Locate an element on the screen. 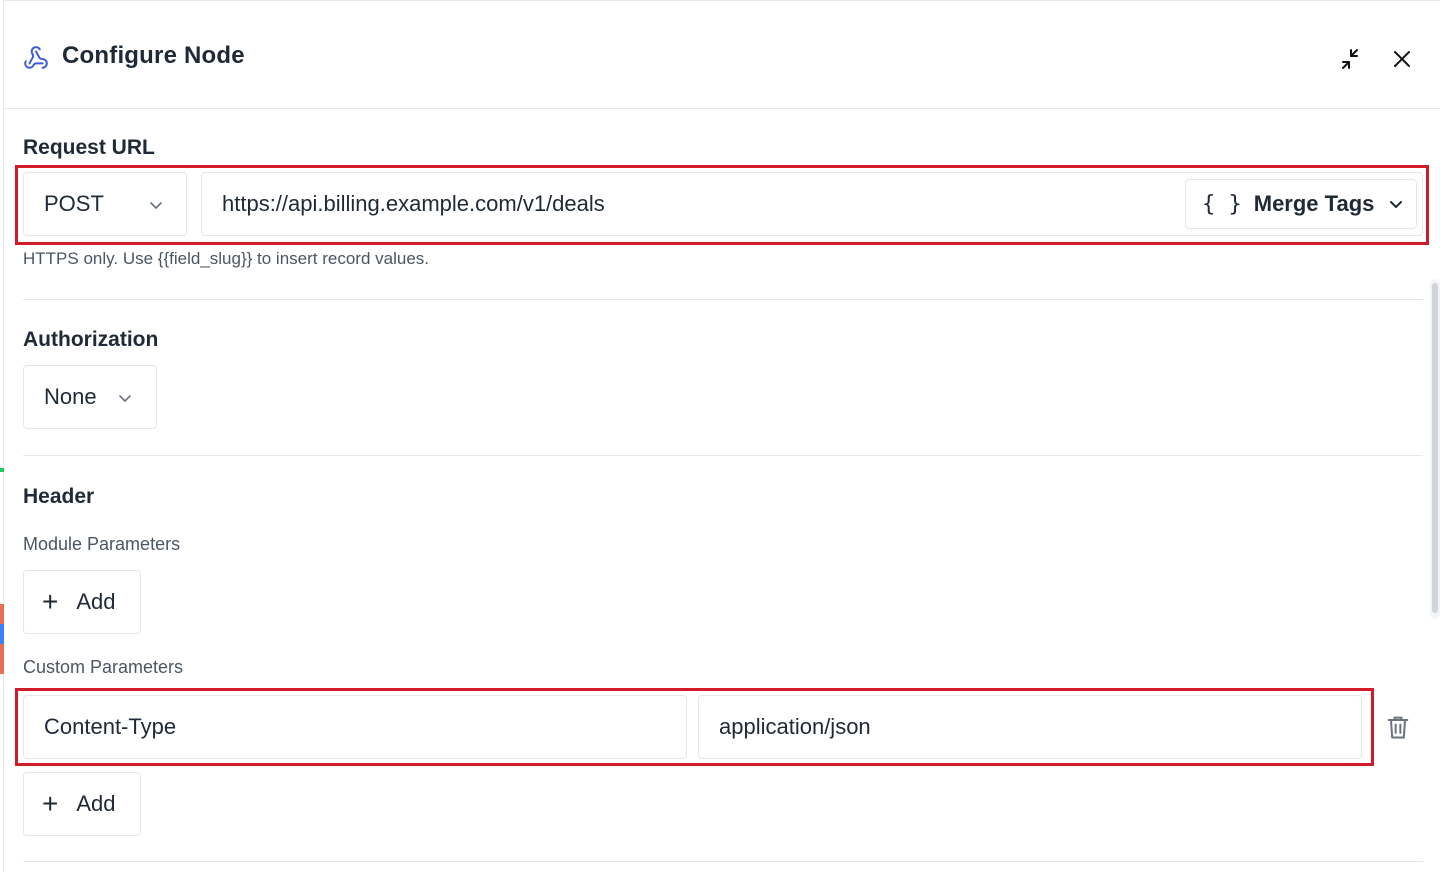 This screenshot has width=1440, height=872. header-section-label: Header is located at coordinates (59, 496).